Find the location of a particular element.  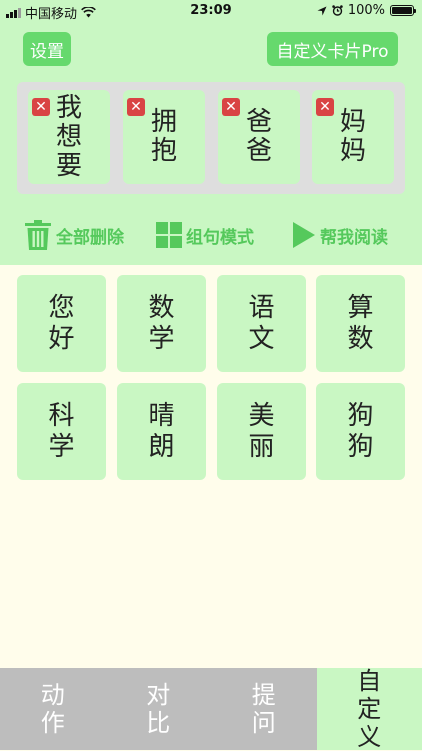

word-card-text: 语文 is located at coordinates (262, 324).